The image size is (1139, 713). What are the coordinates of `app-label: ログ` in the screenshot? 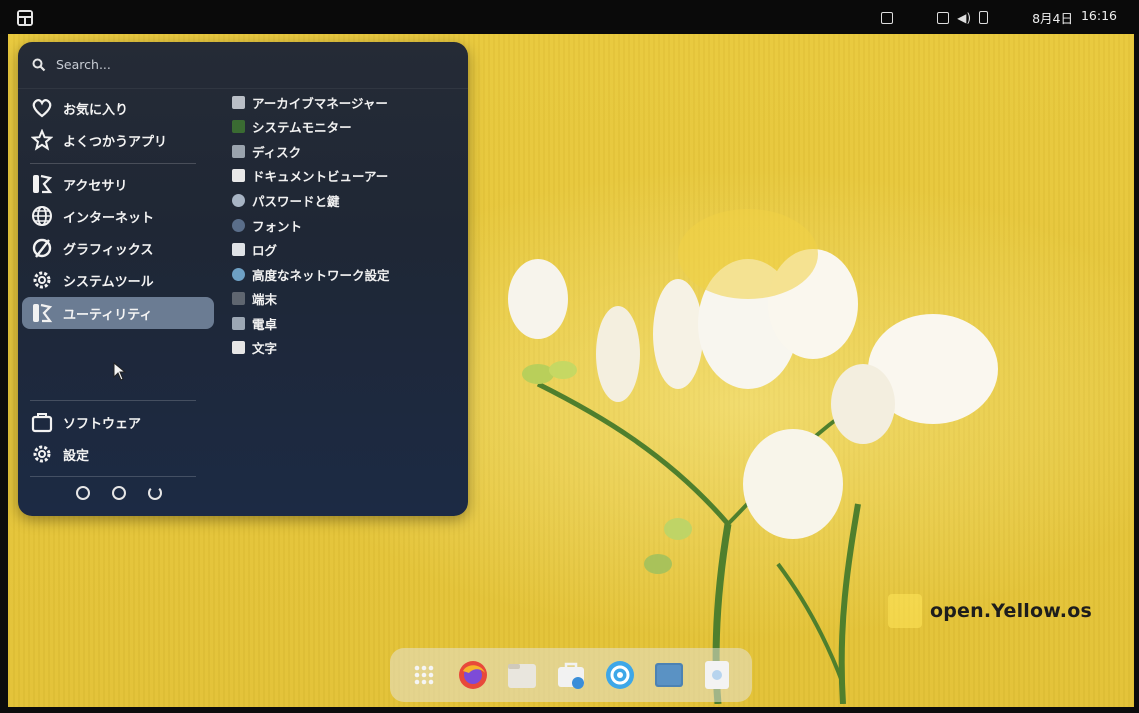 It's located at (265, 250).